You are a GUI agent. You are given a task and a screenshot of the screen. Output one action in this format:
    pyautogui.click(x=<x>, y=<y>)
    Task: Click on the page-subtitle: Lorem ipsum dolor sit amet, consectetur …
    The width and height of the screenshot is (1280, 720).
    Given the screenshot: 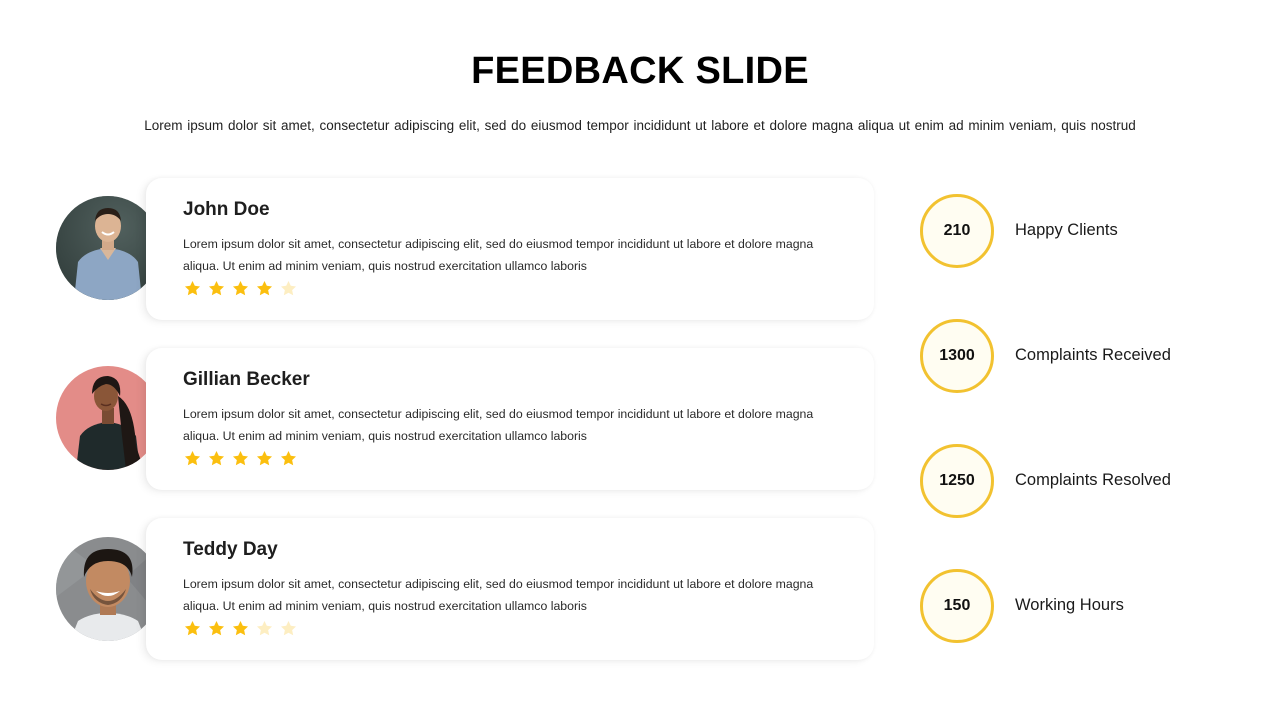 What is the action you would take?
    pyautogui.click(x=640, y=125)
    